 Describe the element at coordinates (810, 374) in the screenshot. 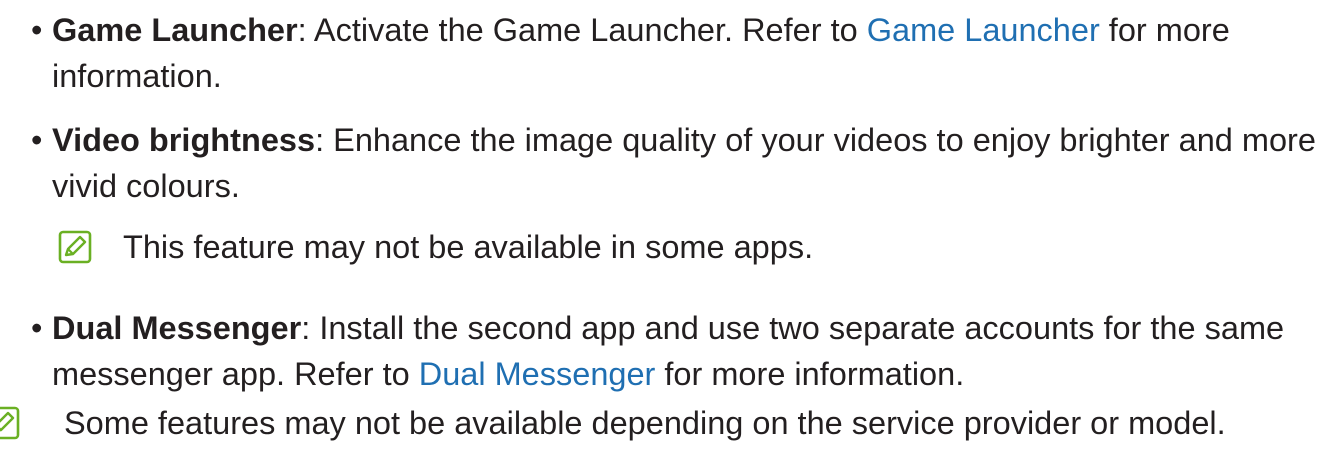

I see `description-text: for more information.` at that location.